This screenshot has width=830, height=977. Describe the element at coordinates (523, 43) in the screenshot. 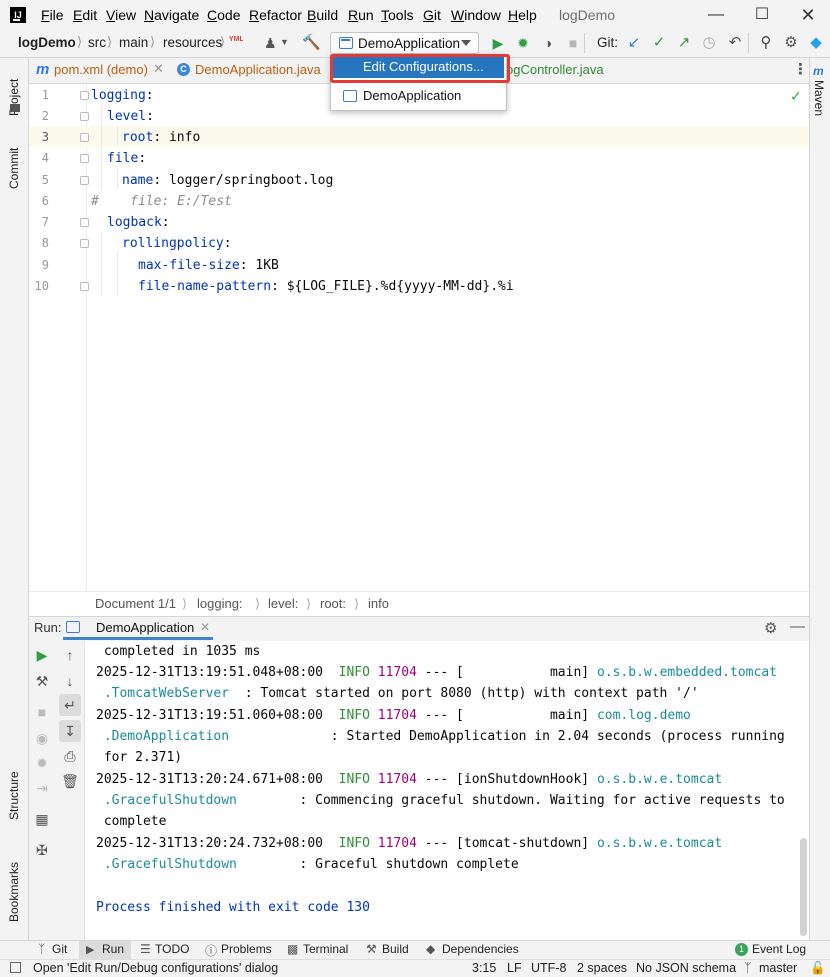

I see `debug-icon: ✹` at that location.